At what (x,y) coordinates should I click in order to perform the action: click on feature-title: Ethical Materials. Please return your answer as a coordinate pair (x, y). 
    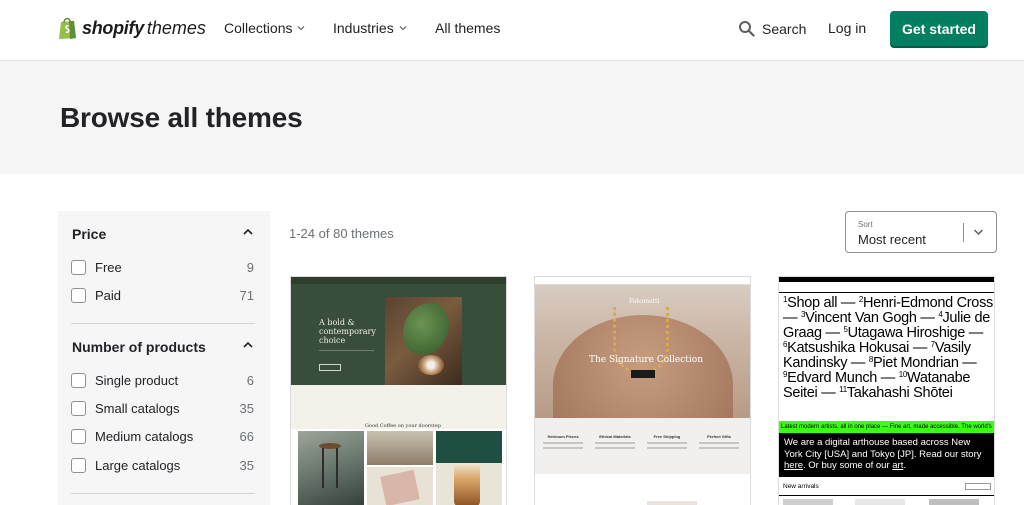
    Looking at the image, I should click on (615, 436).